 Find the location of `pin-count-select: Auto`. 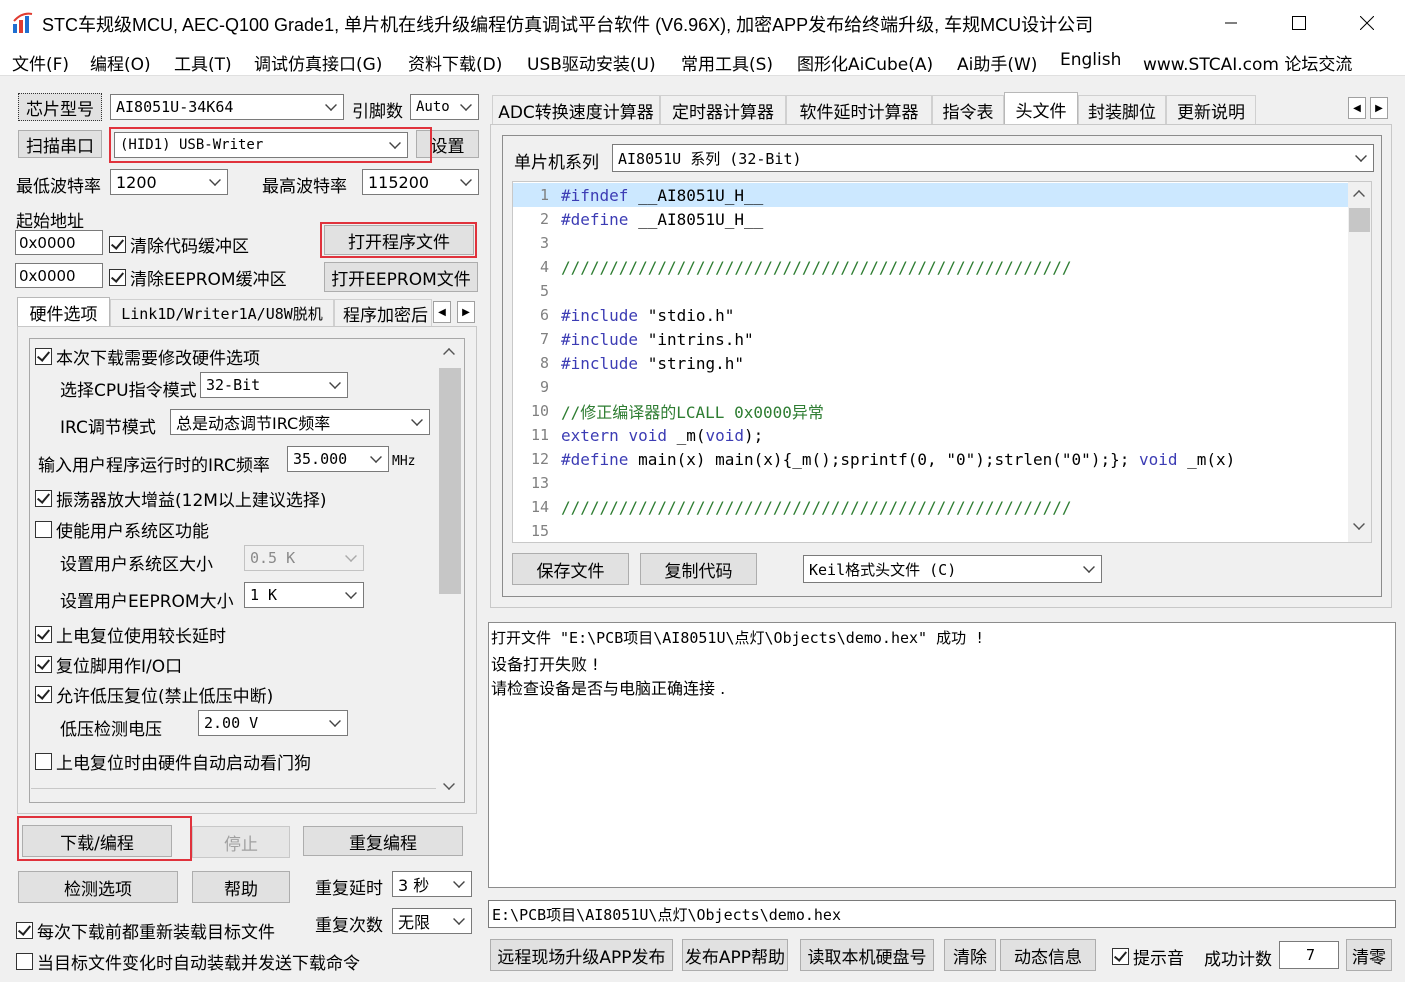

pin-count-select: Auto is located at coordinates (444, 107).